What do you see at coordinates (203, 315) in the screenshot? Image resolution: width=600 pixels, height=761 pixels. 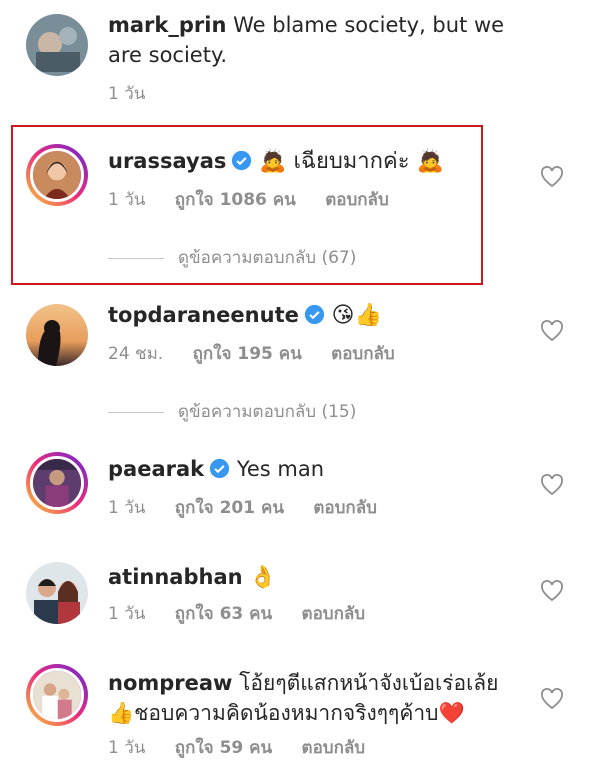 I see `comment-username: topdaraneenute` at bounding box center [203, 315].